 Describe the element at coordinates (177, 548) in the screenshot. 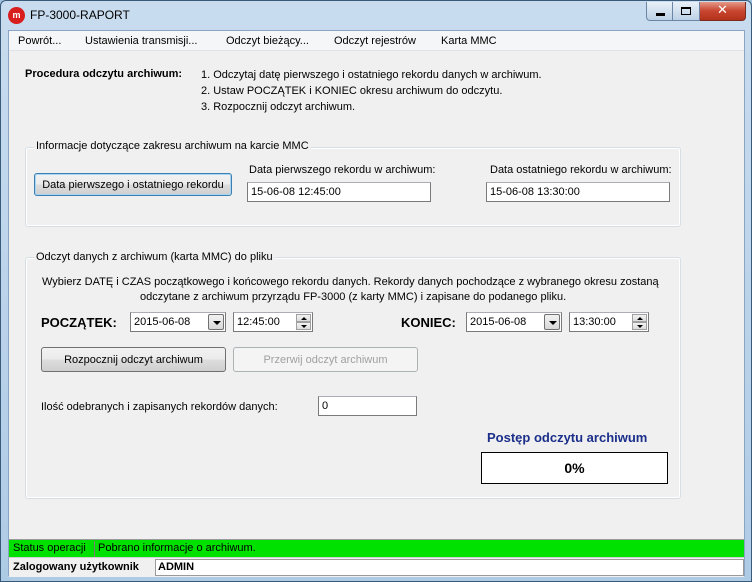

I see `status-message: Pobrano informacje o archiwum.` at that location.